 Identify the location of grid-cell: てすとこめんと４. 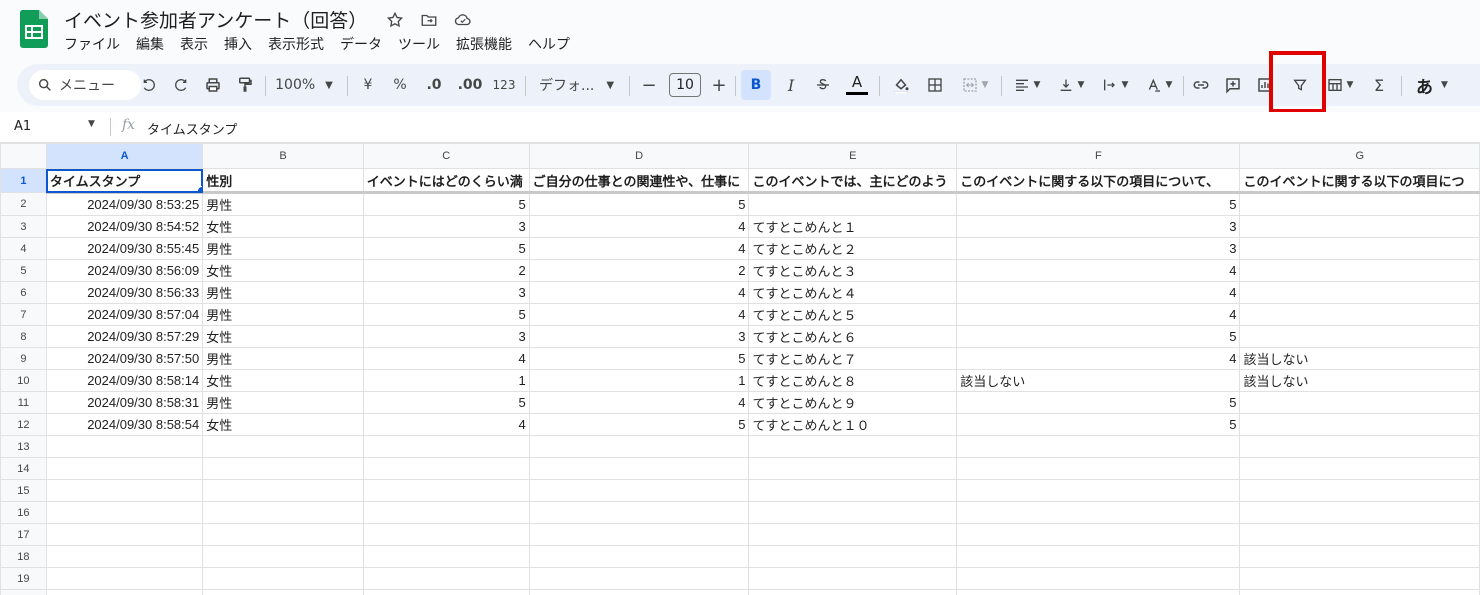
(853, 292).